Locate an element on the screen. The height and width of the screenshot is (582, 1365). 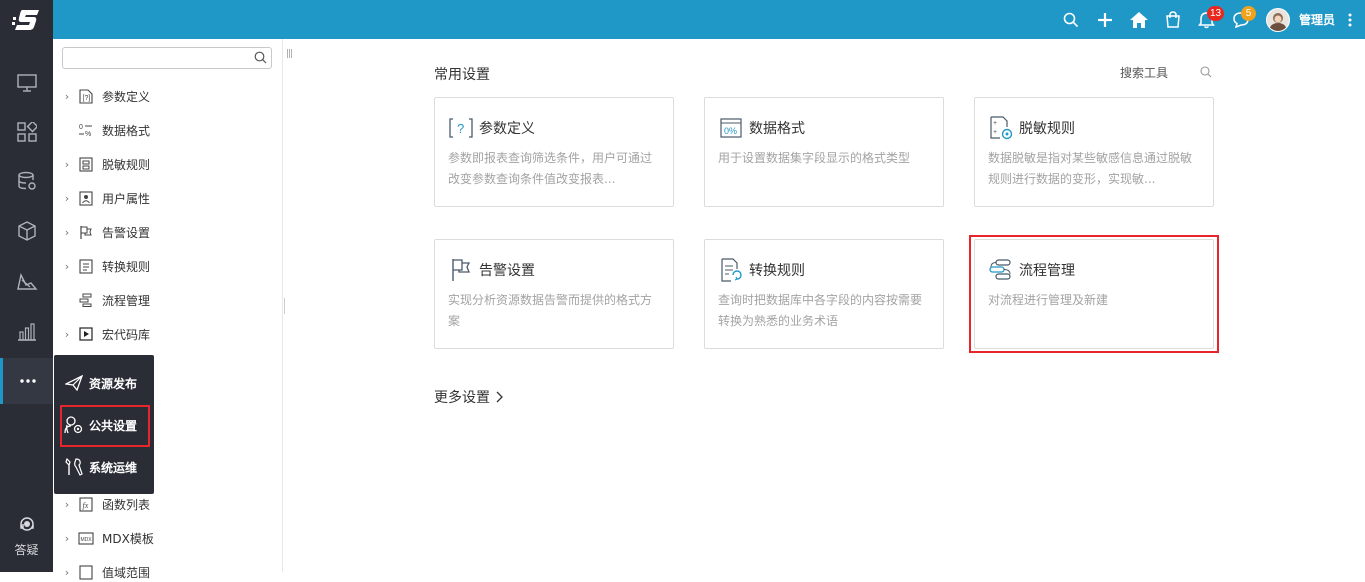
user-attr-icon is located at coordinates (86, 198).